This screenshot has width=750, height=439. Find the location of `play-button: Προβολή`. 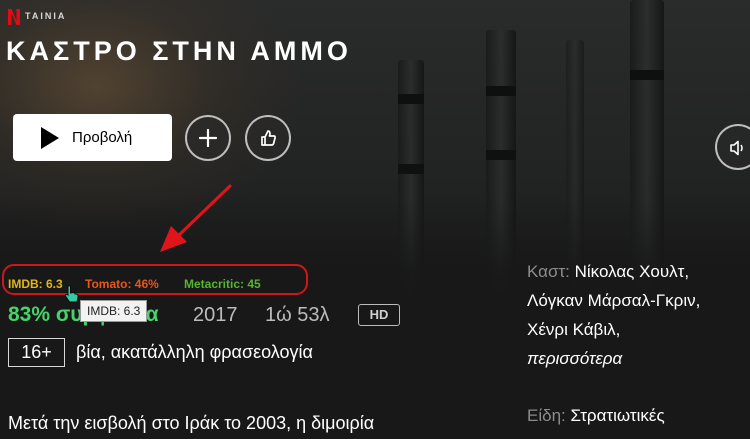

play-button: Προβολή is located at coordinates (92, 137).